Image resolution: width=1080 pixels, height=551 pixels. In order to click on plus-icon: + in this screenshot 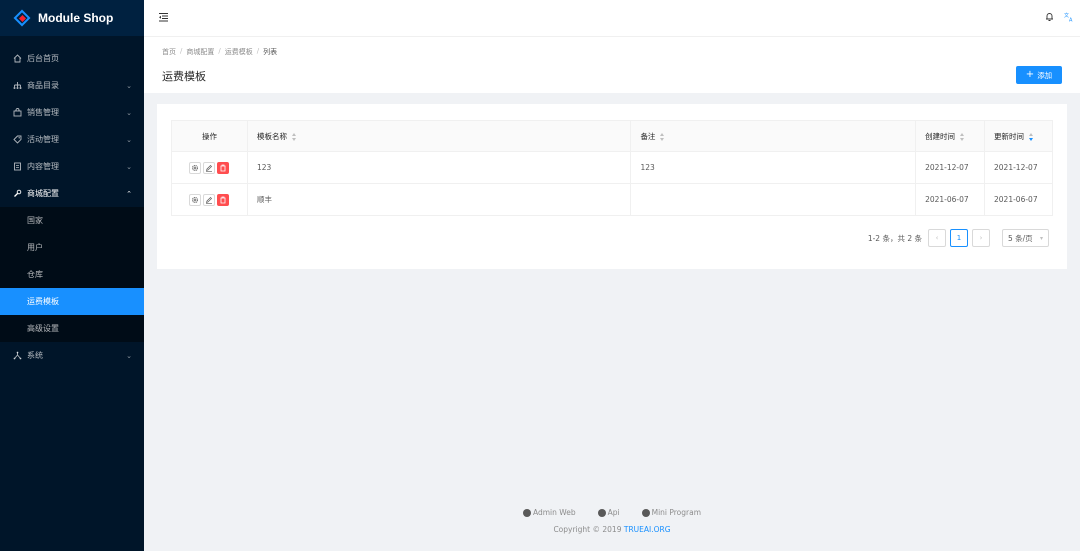, I will do `click(1030, 74)`.